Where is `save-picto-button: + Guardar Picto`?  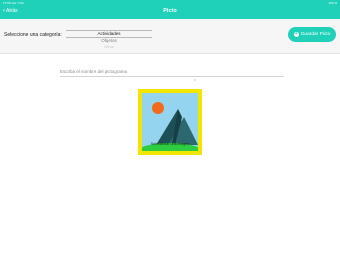
save-picto-button: + Guardar Picto is located at coordinates (312, 34).